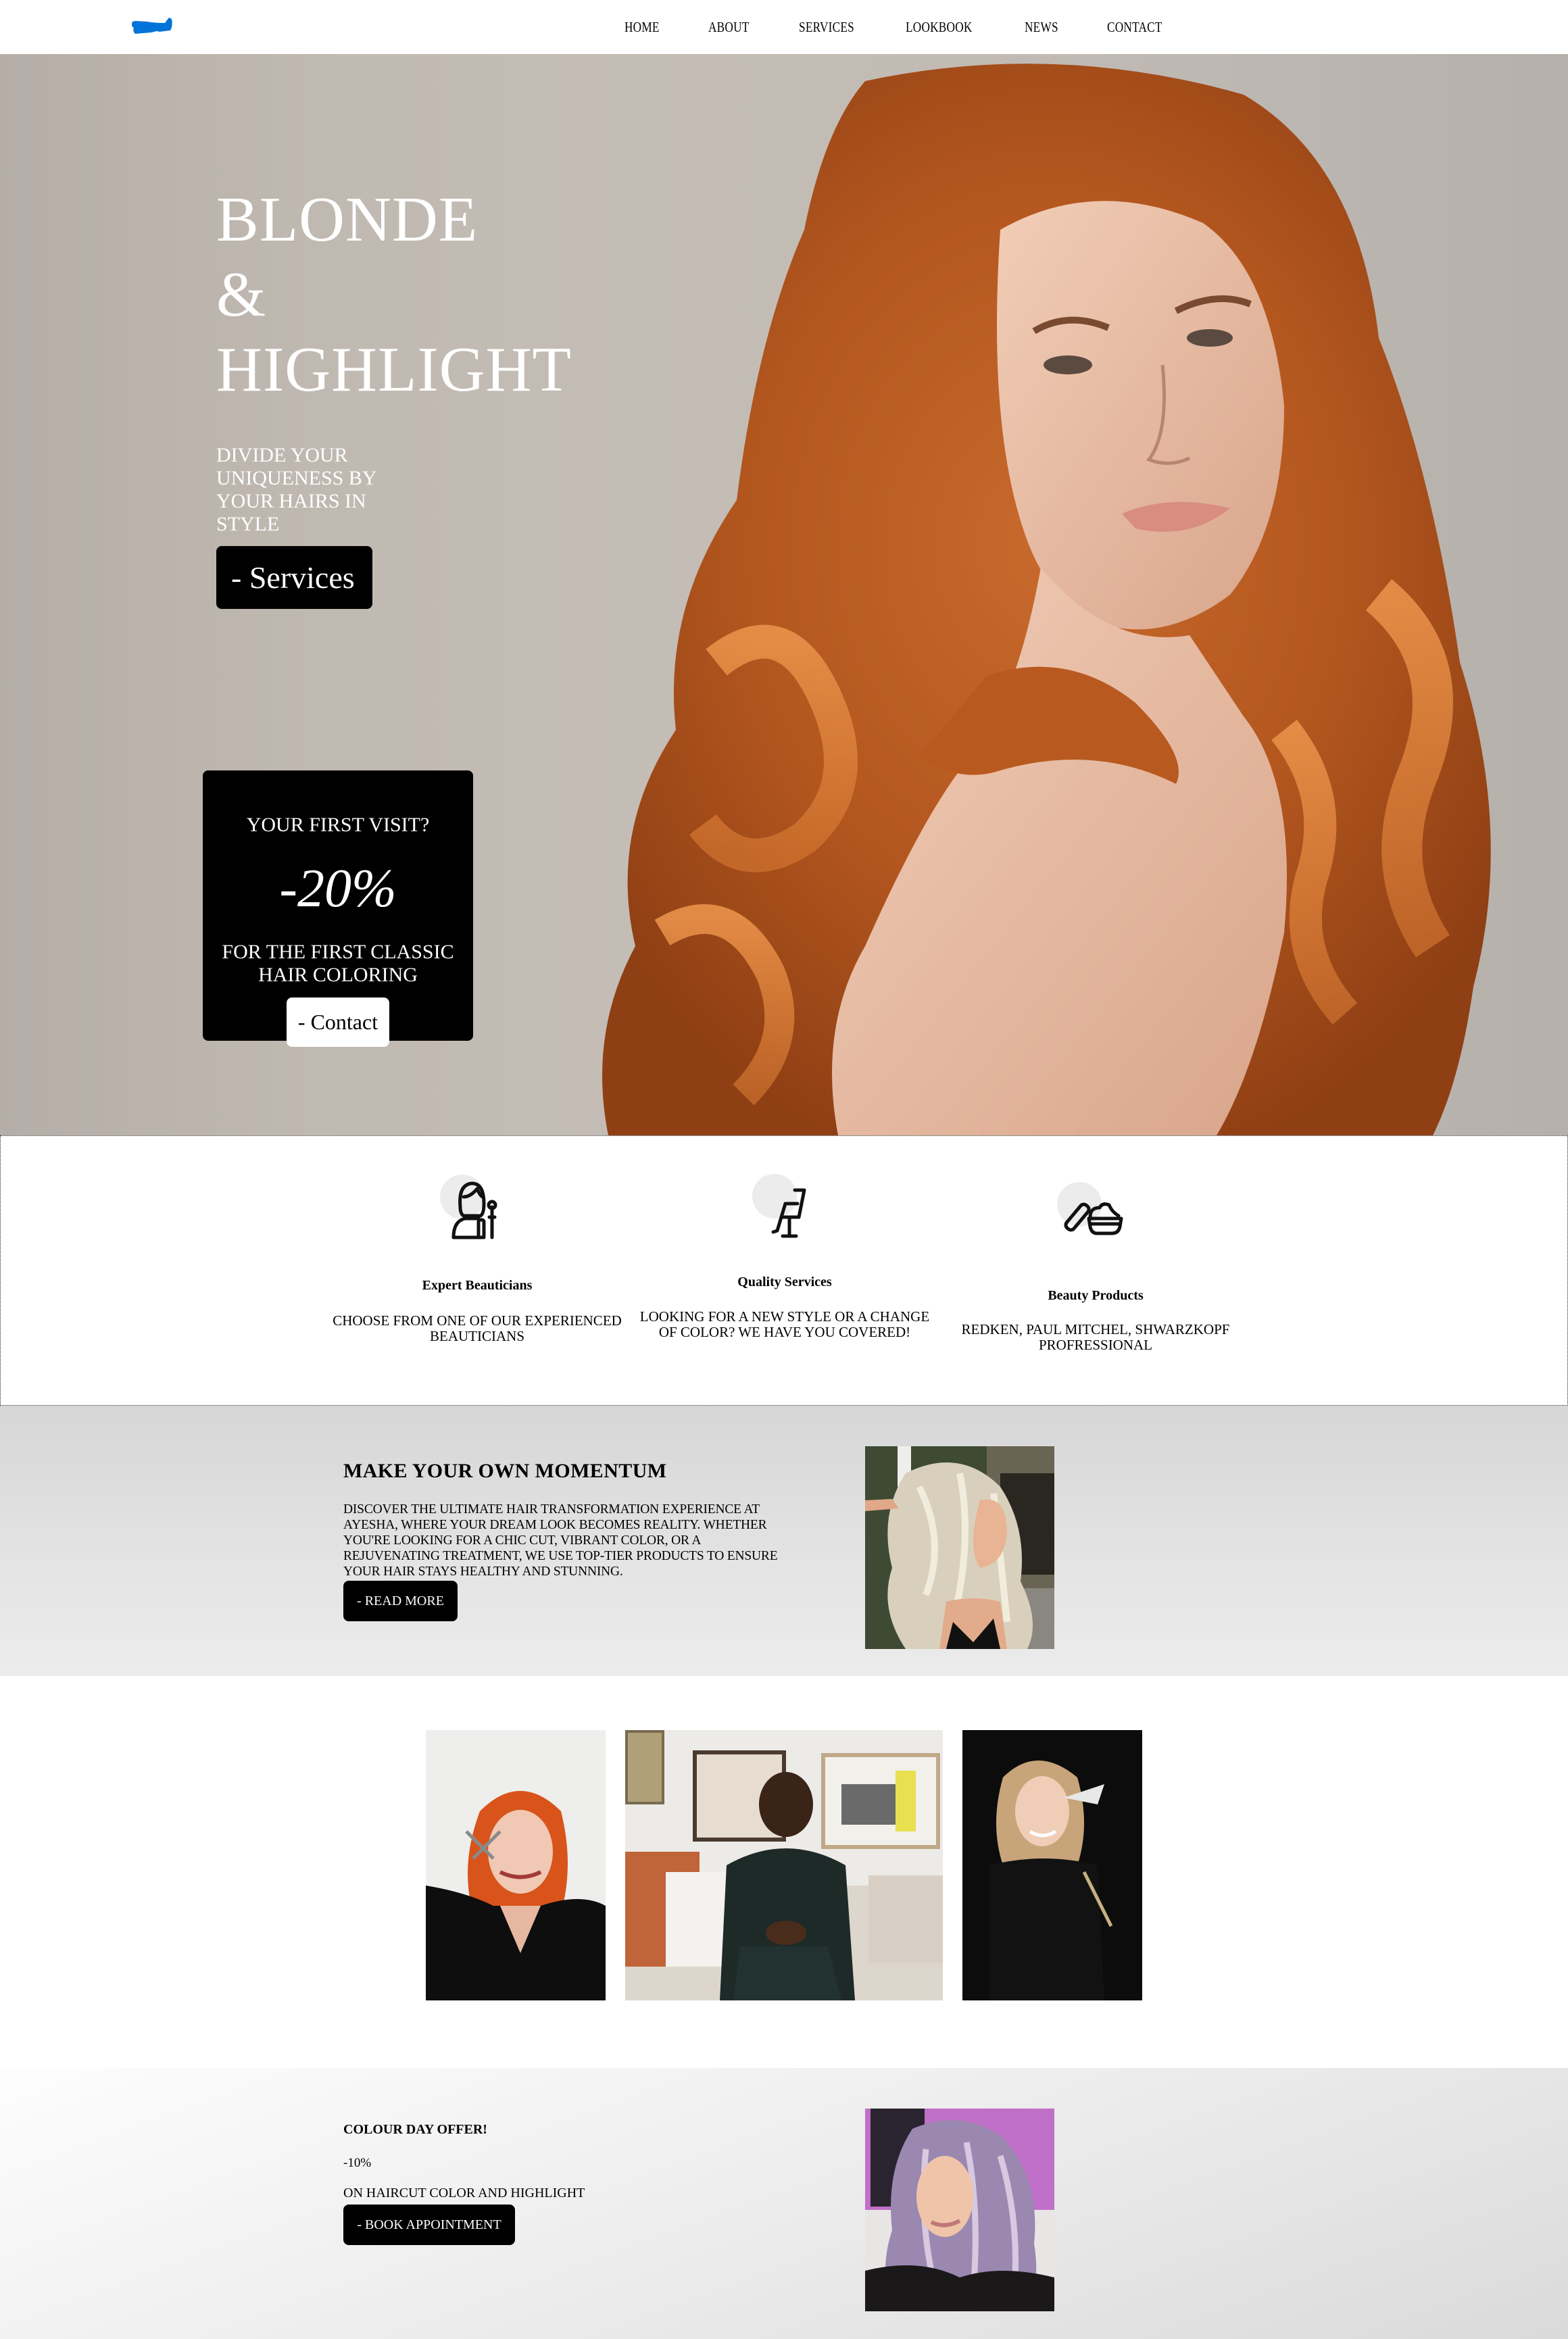  What do you see at coordinates (1093, 1219) in the screenshot?
I see `cream-jar-icon` at bounding box center [1093, 1219].